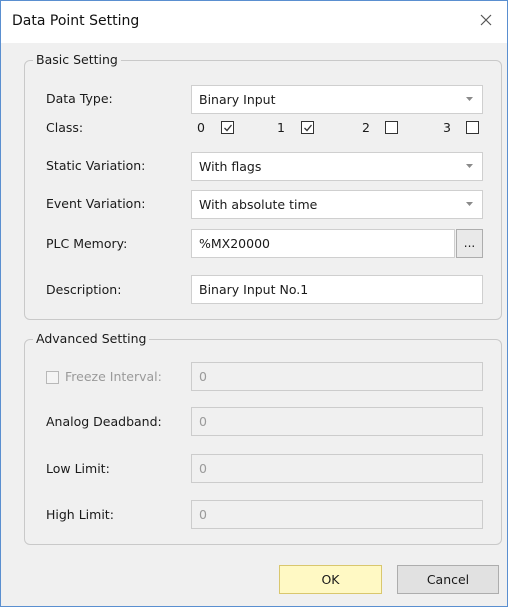  What do you see at coordinates (113, 376) in the screenshot?
I see `freeze-interval-label: Freeze Interval:` at bounding box center [113, 376].